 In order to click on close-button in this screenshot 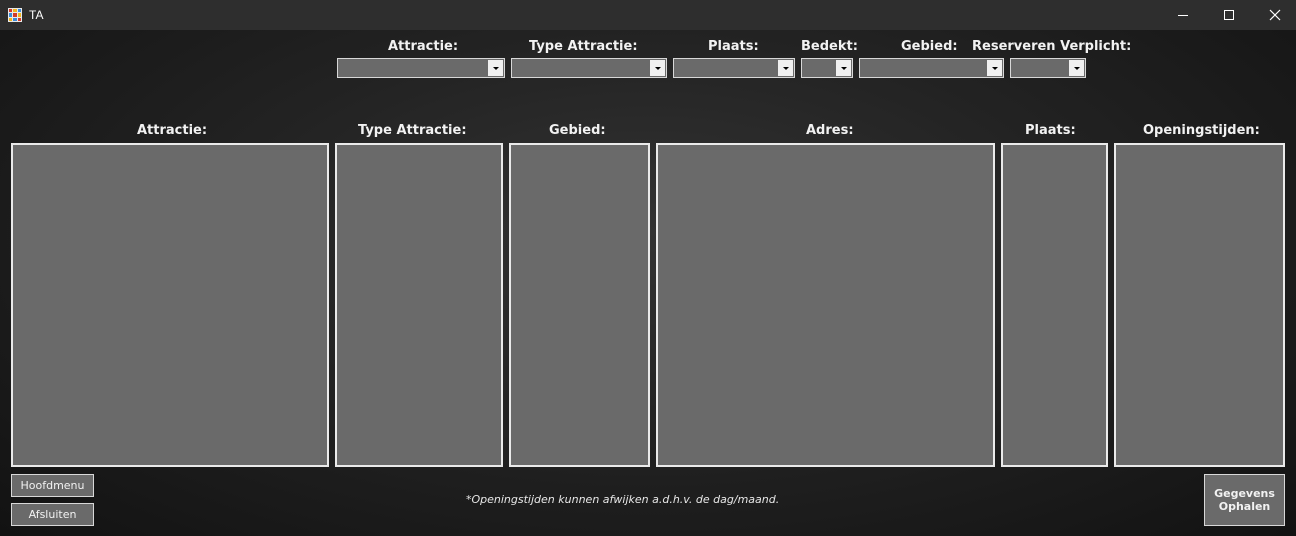, I will do `click(1274, 15)`.